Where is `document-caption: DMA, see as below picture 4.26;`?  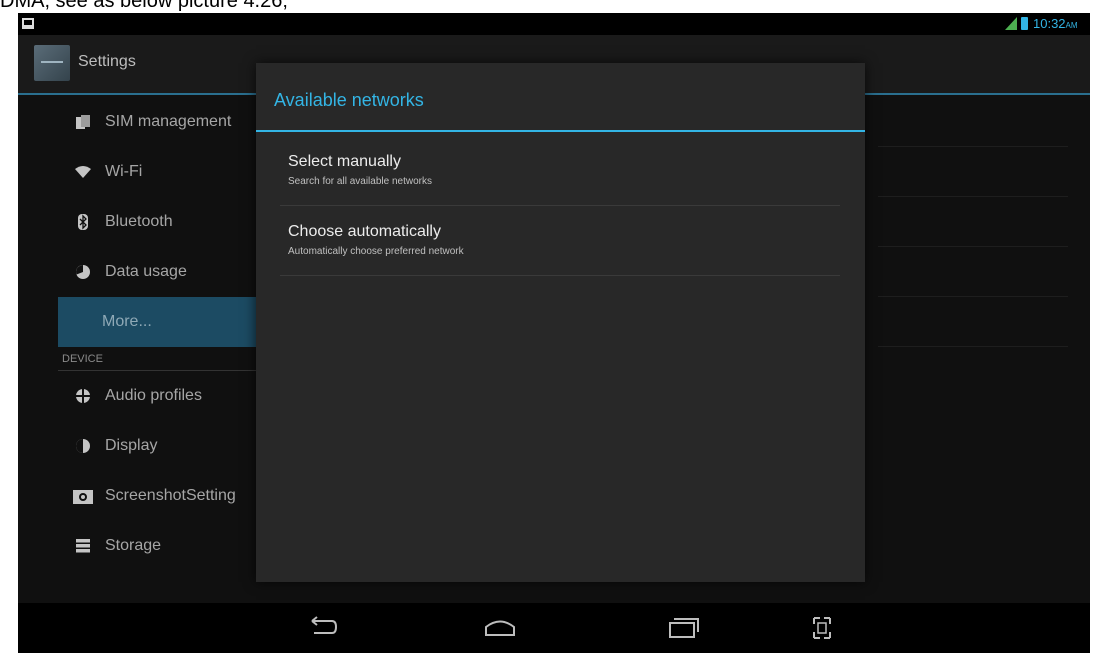 document-caption: DMA, see as below picture 4.26; is located at coordinates (144, 6).